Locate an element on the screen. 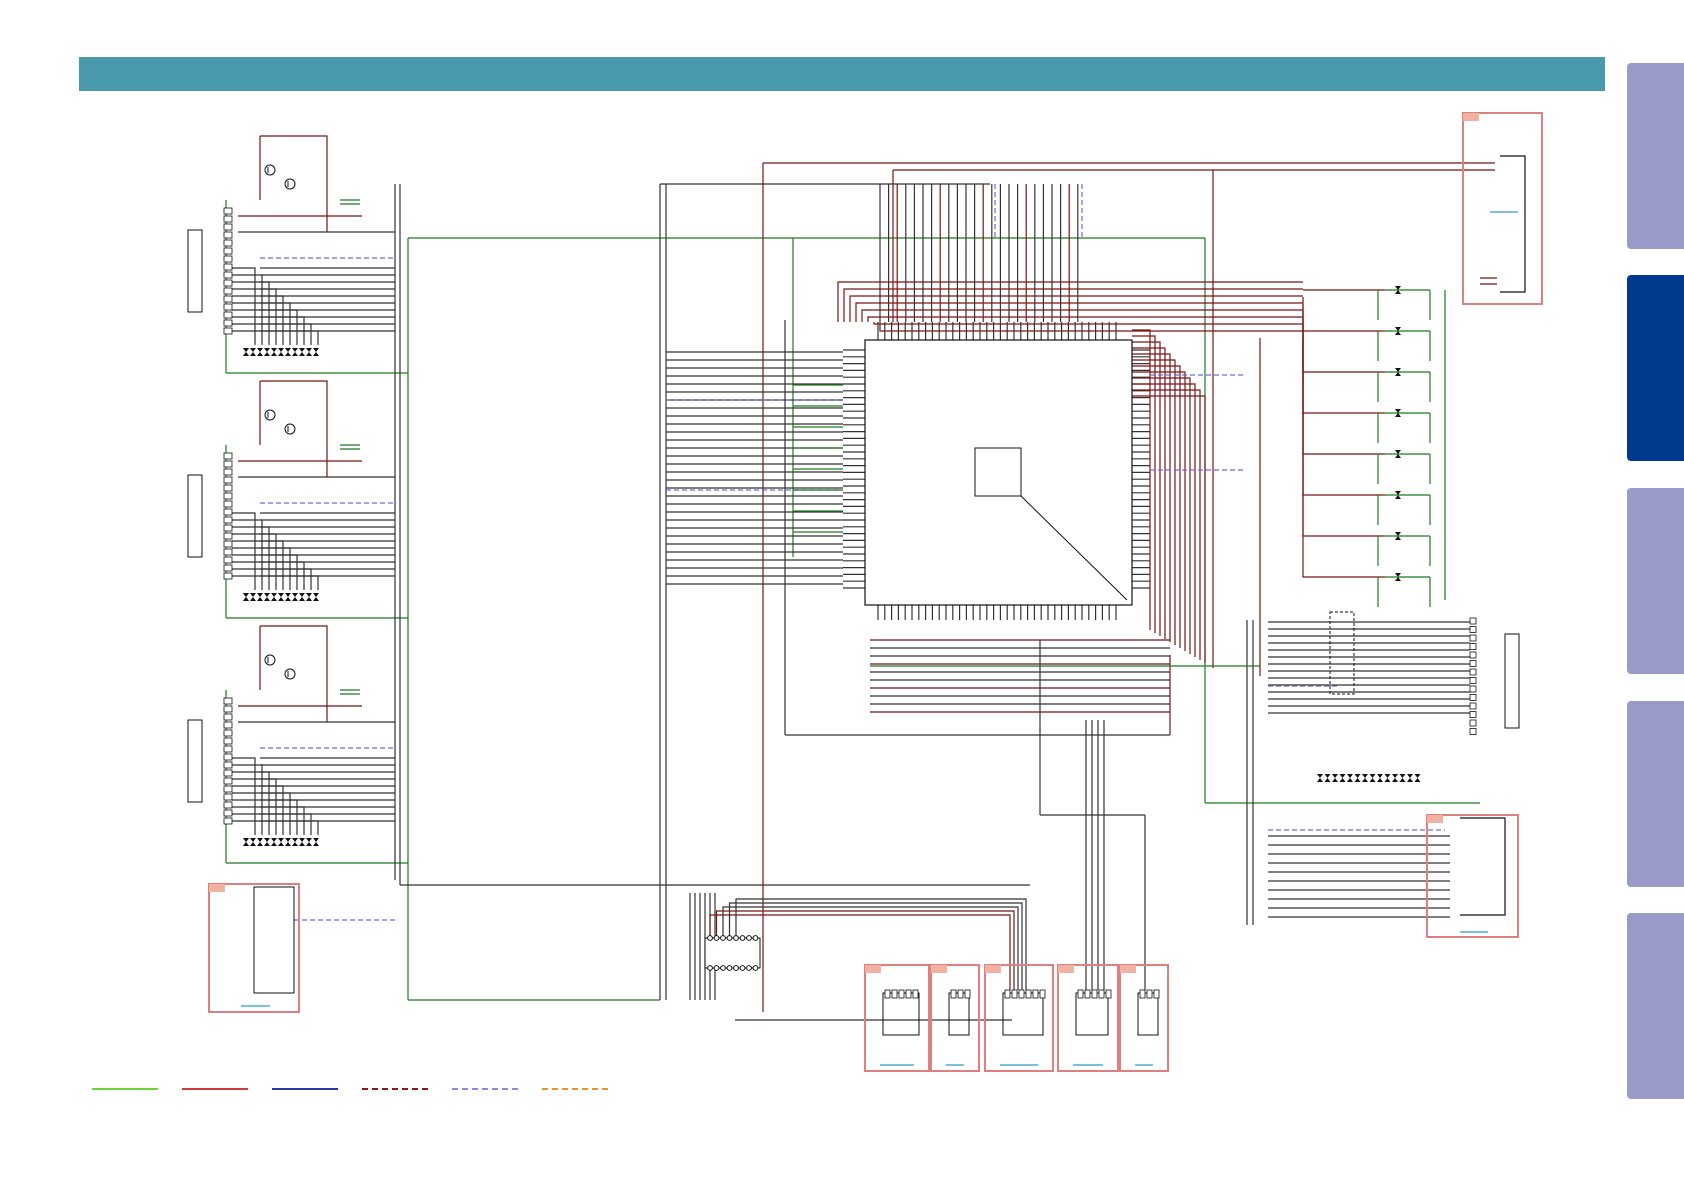  transistor-body is located at coordinates (290, 674).